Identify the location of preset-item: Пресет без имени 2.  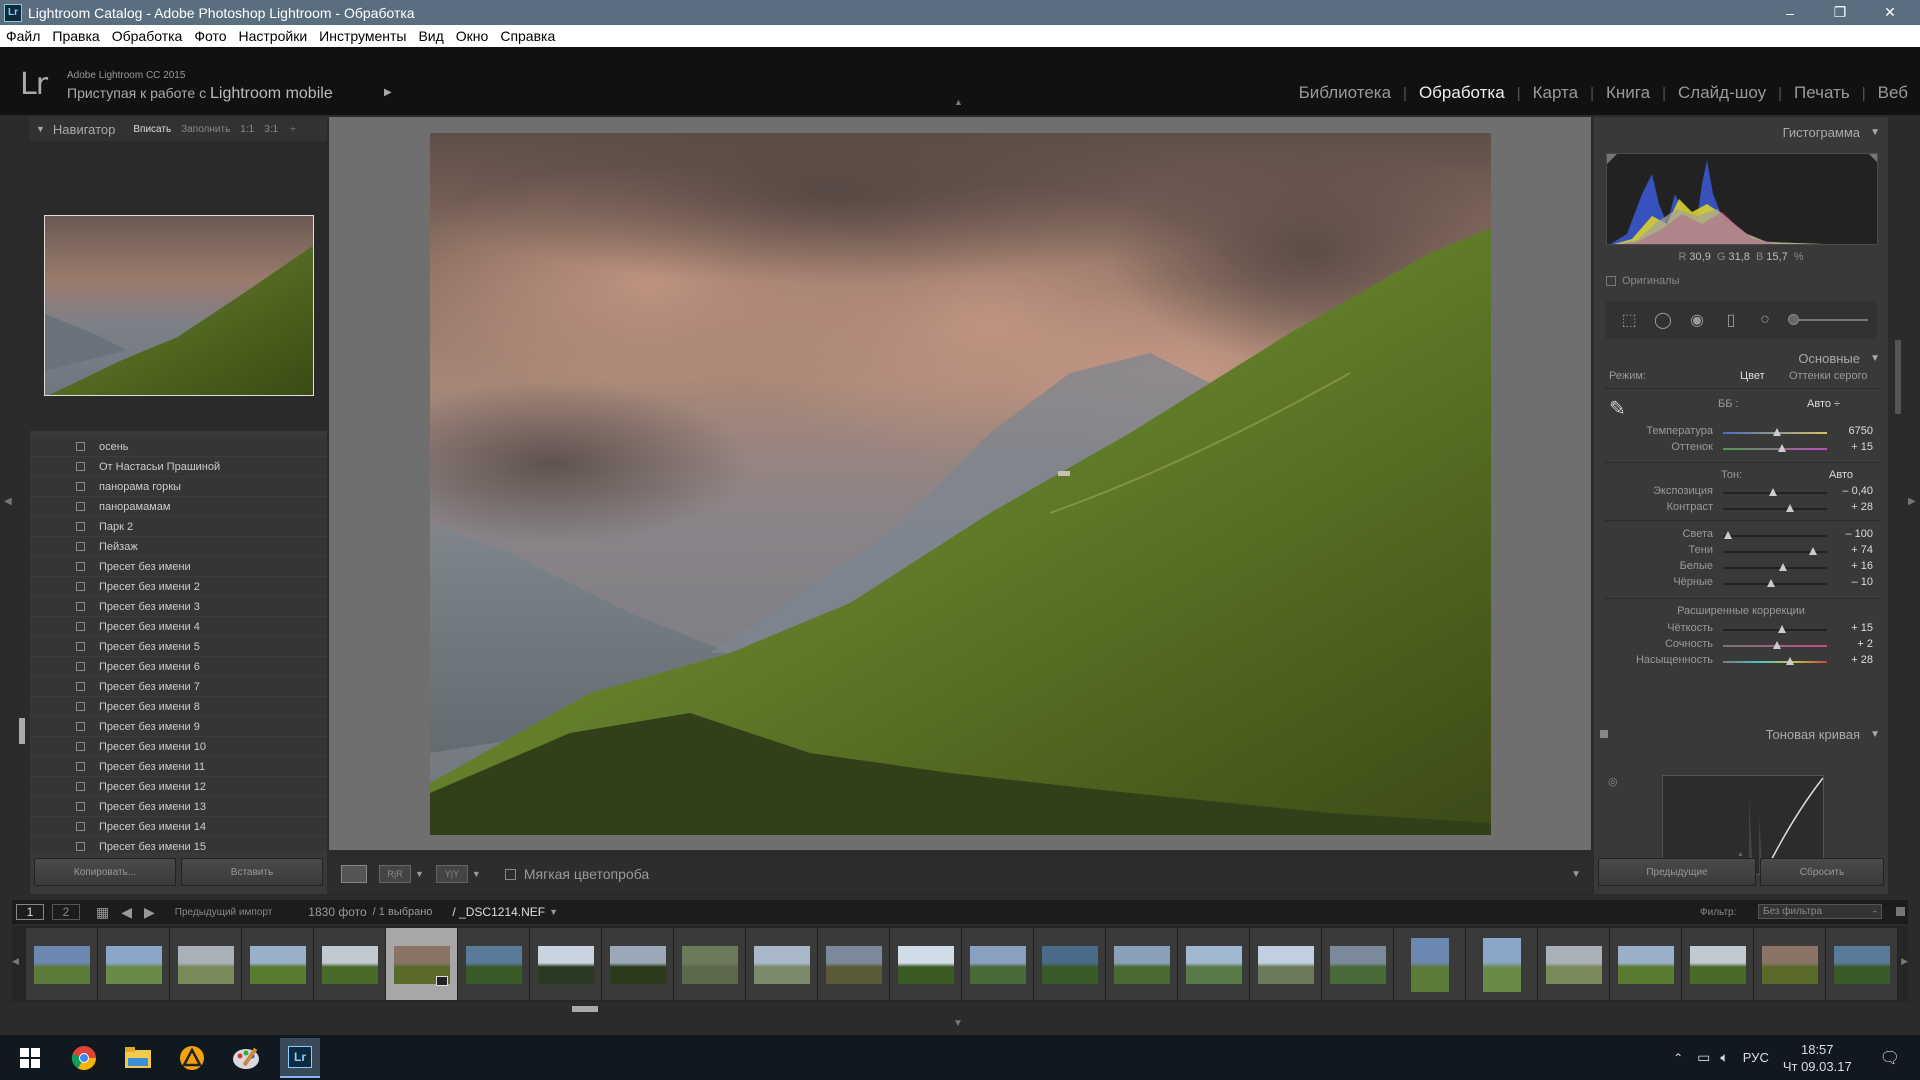
(178, 587).